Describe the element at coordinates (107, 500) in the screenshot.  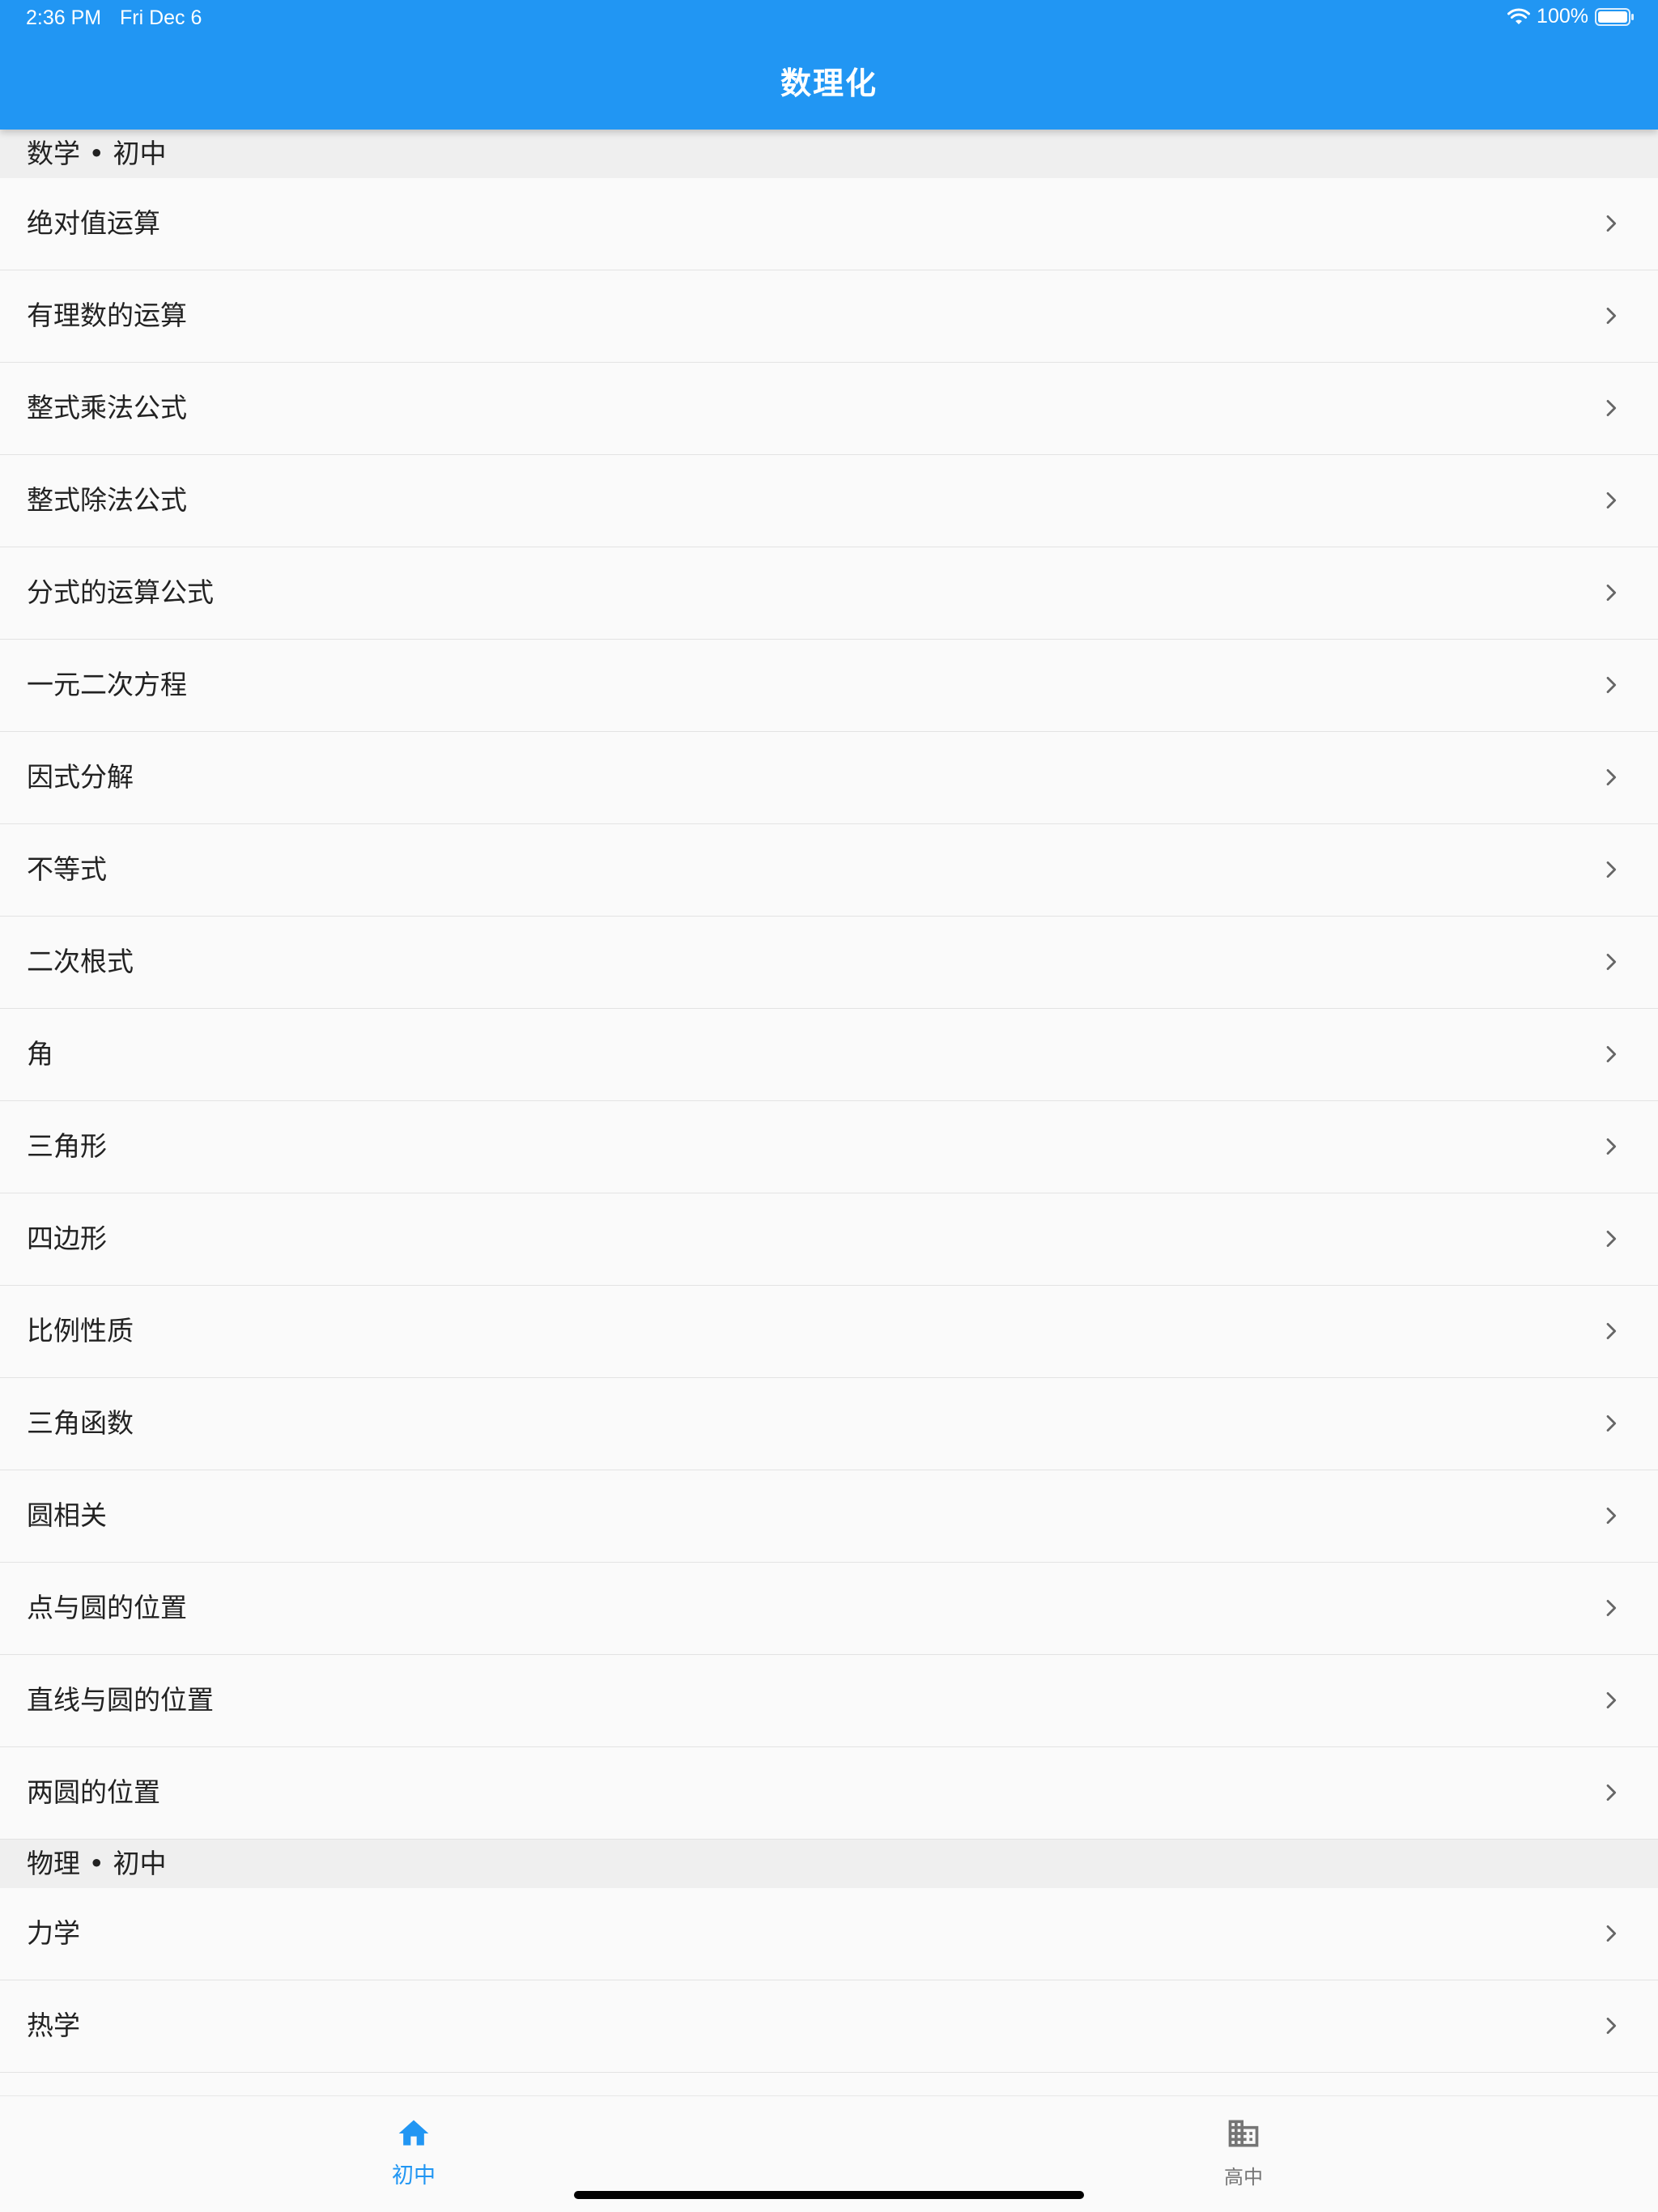
I see `list-item-label: 整式除法公式` at that location.